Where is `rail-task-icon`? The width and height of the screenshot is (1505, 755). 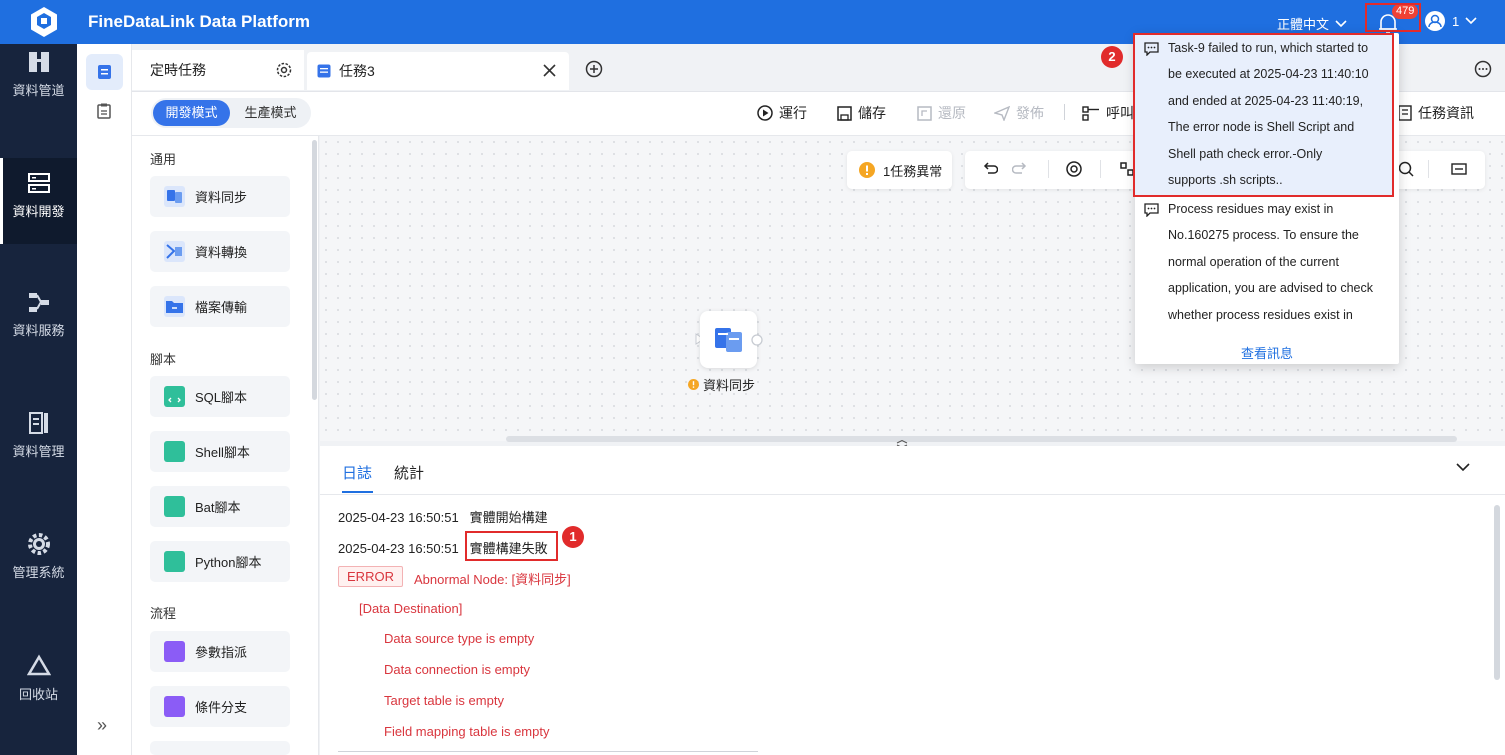 rail-task-icon is located at coordinates (104, 72).